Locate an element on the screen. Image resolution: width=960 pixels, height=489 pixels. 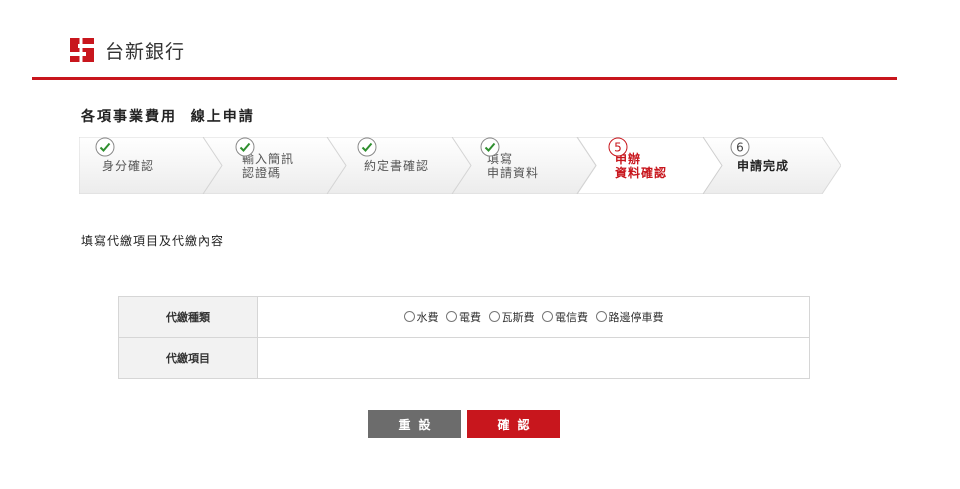
step-number-circle-icon: 5 is located at coordinates (618, 147).